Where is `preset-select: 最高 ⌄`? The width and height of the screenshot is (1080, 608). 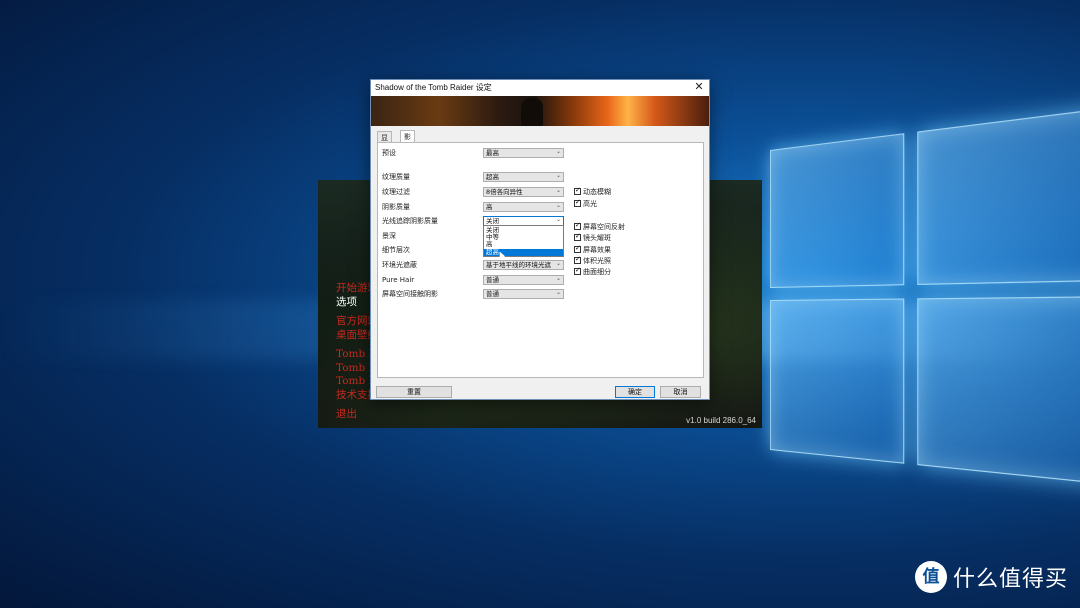
preset-select: 最高 ⌄ is located at coordinates (523, 153).